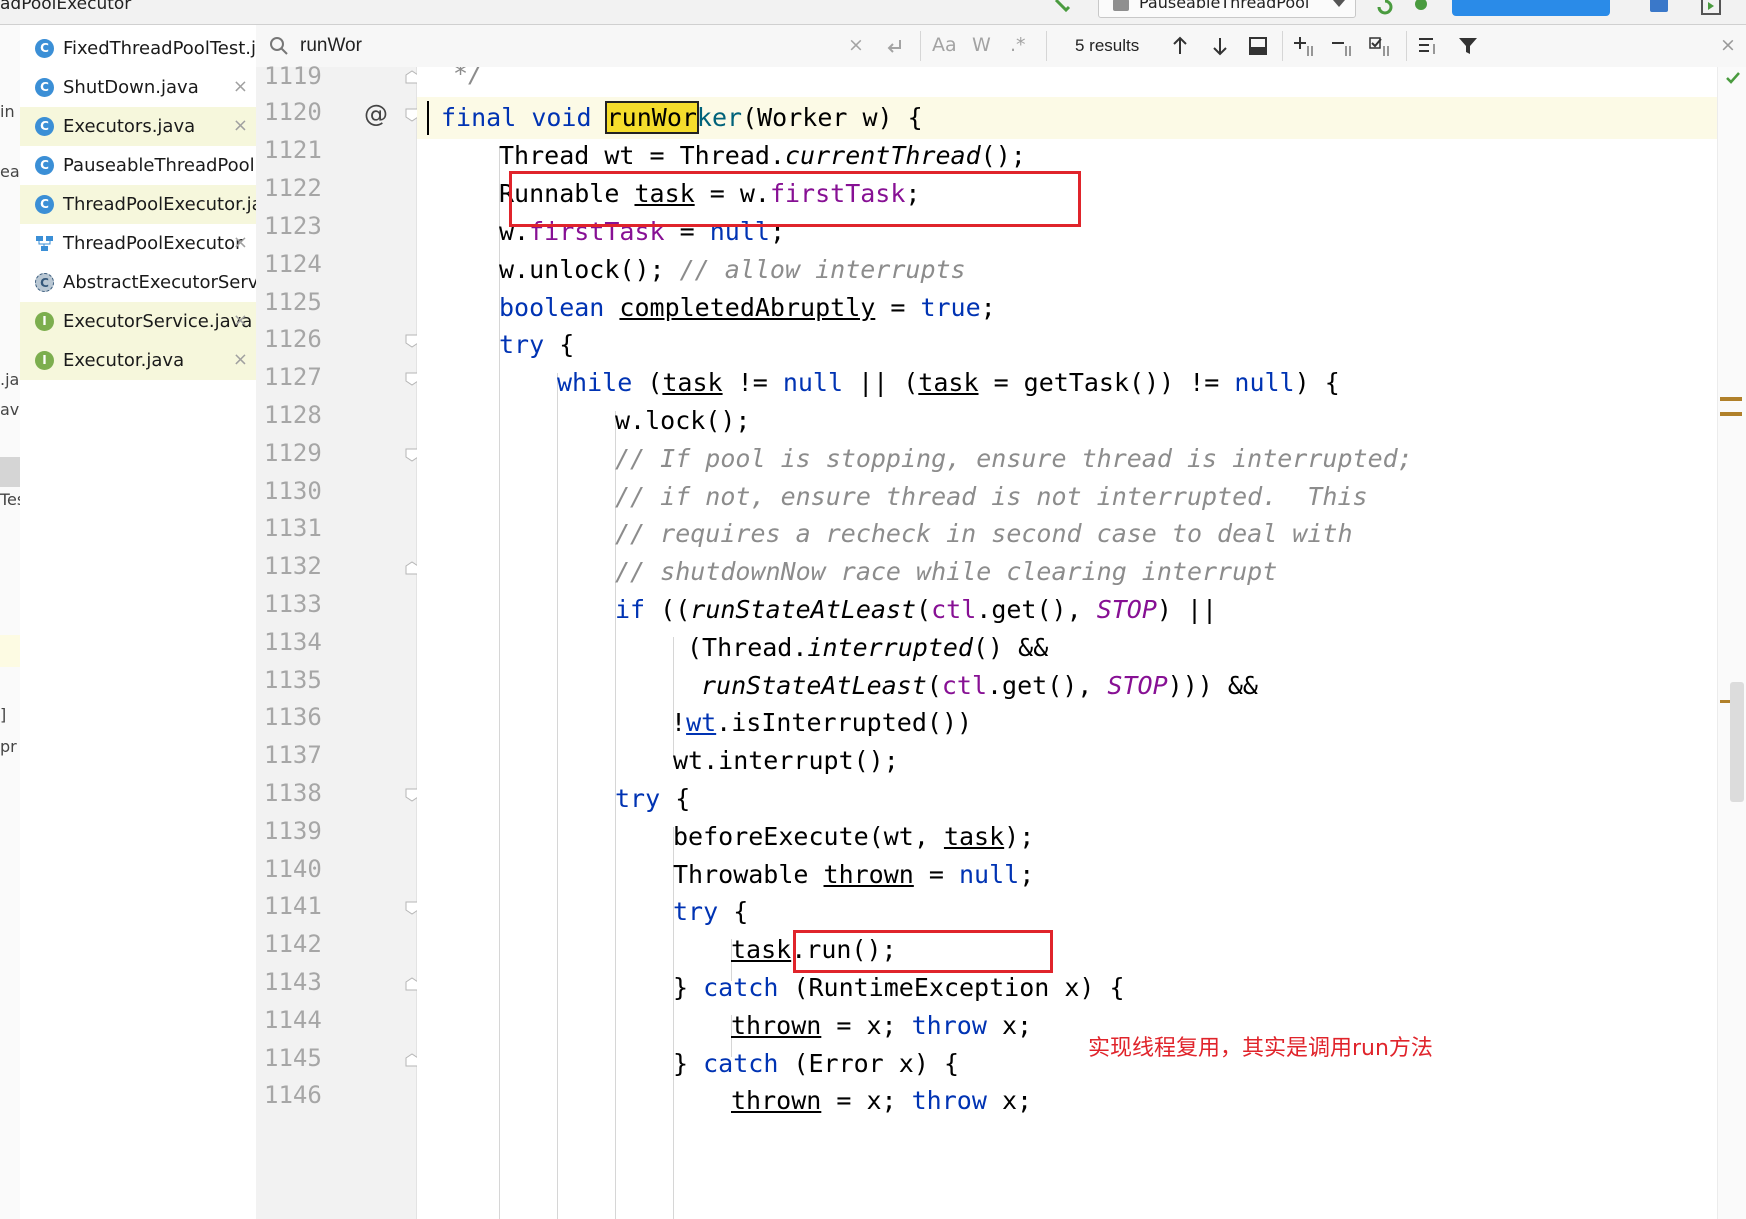 This screenshot has width=1746, height=1219. Describe the element at coordinates (10, 171) in the screenshot. I see `project-fragment: ea` at that location.